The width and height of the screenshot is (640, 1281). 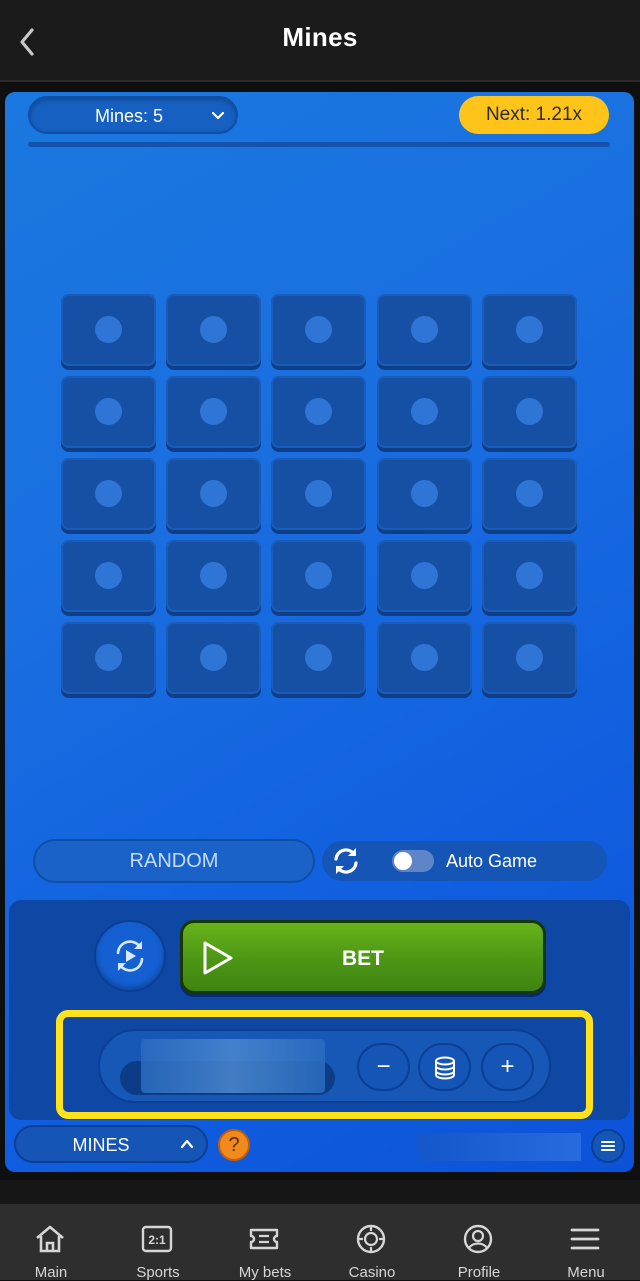 I want to click on stake-controls: − +, so click(x=324, y=1066).